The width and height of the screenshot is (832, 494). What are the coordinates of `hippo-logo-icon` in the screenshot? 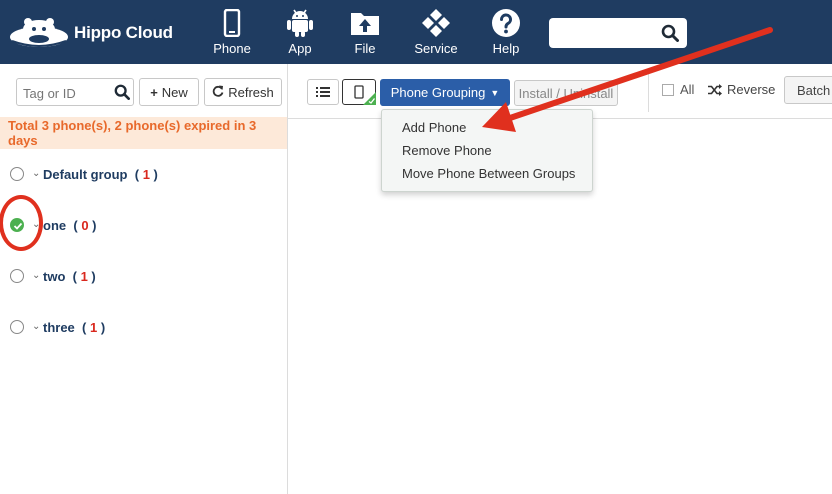 It's located at (39, 32).